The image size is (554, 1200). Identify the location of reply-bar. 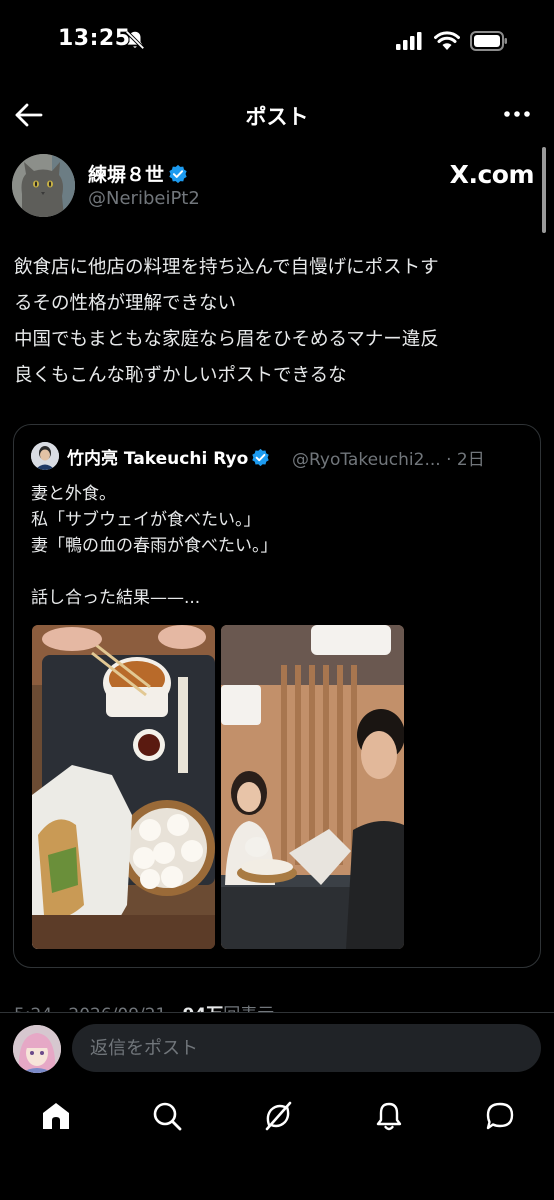
(277, 1048).